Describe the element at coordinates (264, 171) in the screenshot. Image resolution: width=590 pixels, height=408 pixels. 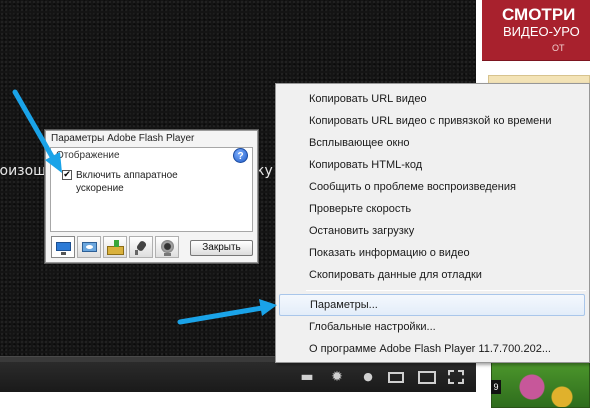
I see `video-caption-right: ку` at that location.